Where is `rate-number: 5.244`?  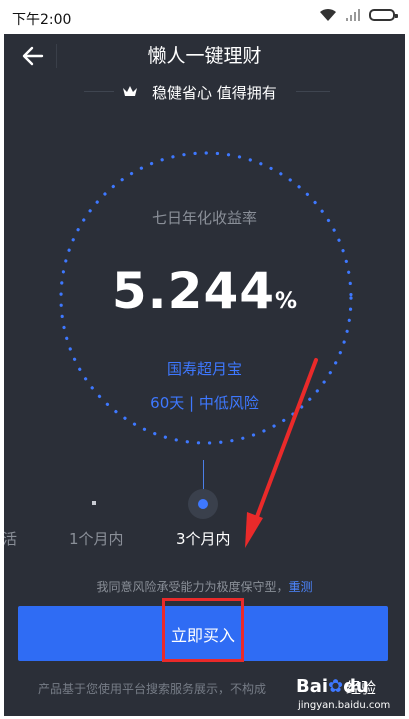 rate-number: 5.244 is located at coordinates (193, 291).